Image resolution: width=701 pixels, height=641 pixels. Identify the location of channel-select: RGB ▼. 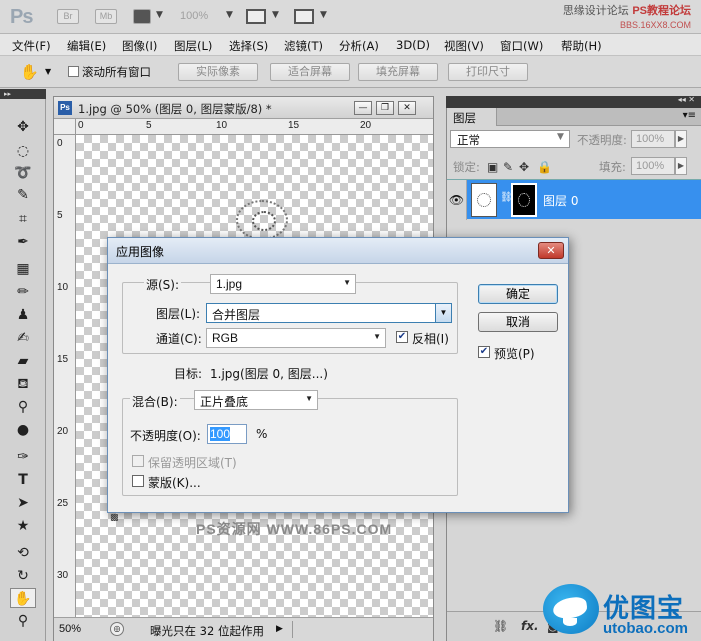
(296, 338).